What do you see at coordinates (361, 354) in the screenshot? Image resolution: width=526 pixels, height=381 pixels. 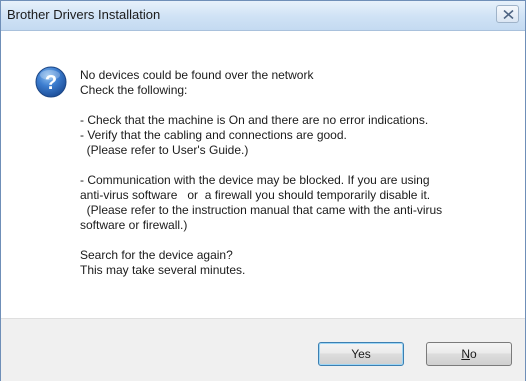 I see `yes-button: Yes` at bounding box center [361, 354].